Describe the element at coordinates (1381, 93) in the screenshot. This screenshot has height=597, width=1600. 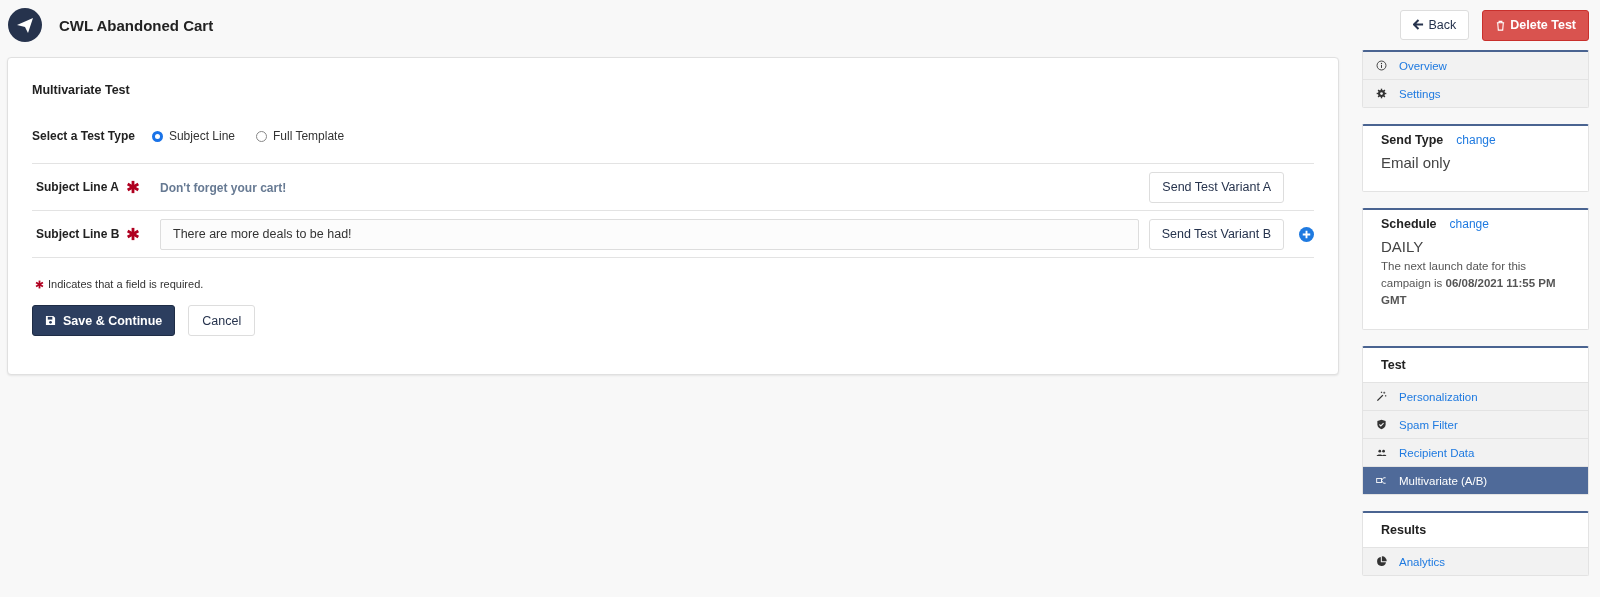
I see `settings-icon` at that location.